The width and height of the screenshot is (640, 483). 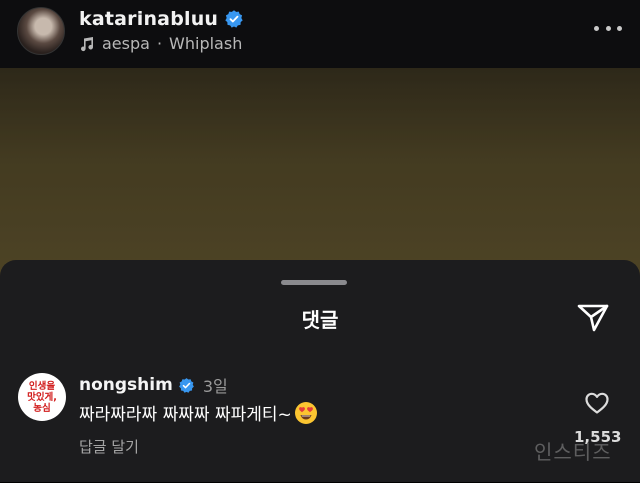 What do you see at coordinates (87, 43) in the screenshot?
I see `music-note-icon` at bounding box center [87, 43].